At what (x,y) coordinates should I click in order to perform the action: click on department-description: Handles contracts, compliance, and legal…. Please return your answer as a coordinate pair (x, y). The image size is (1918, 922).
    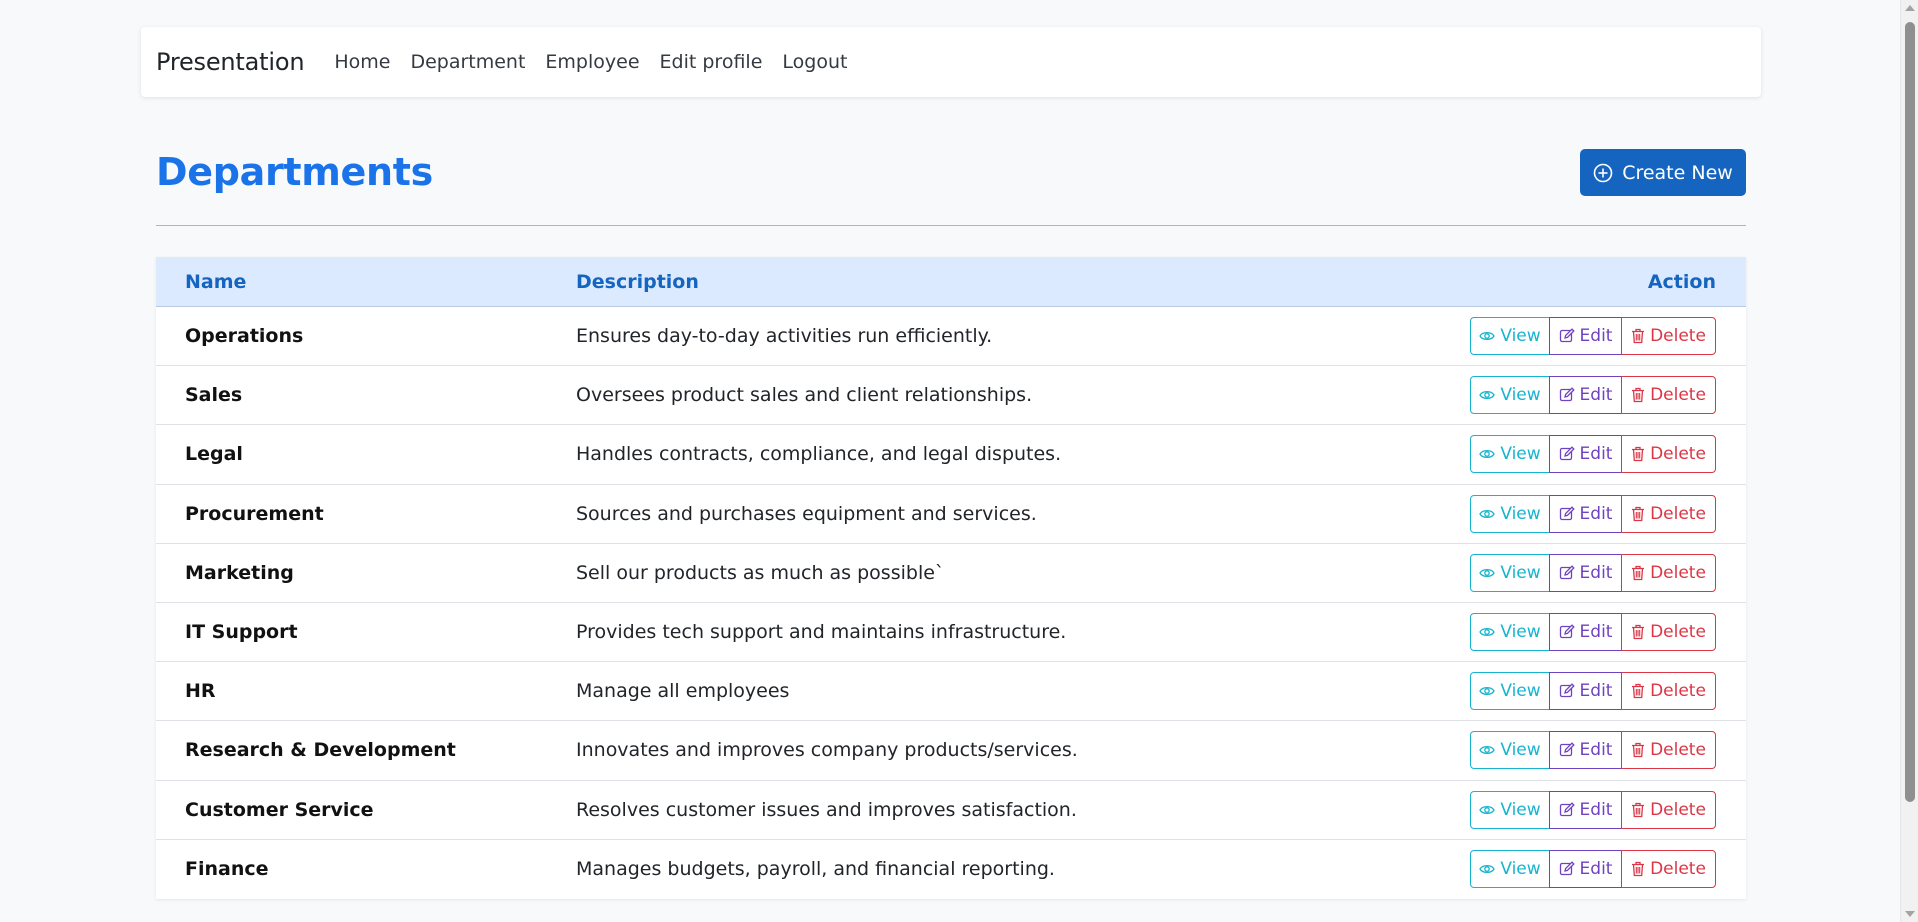
    Looking at the image, I should click on (819, 454).